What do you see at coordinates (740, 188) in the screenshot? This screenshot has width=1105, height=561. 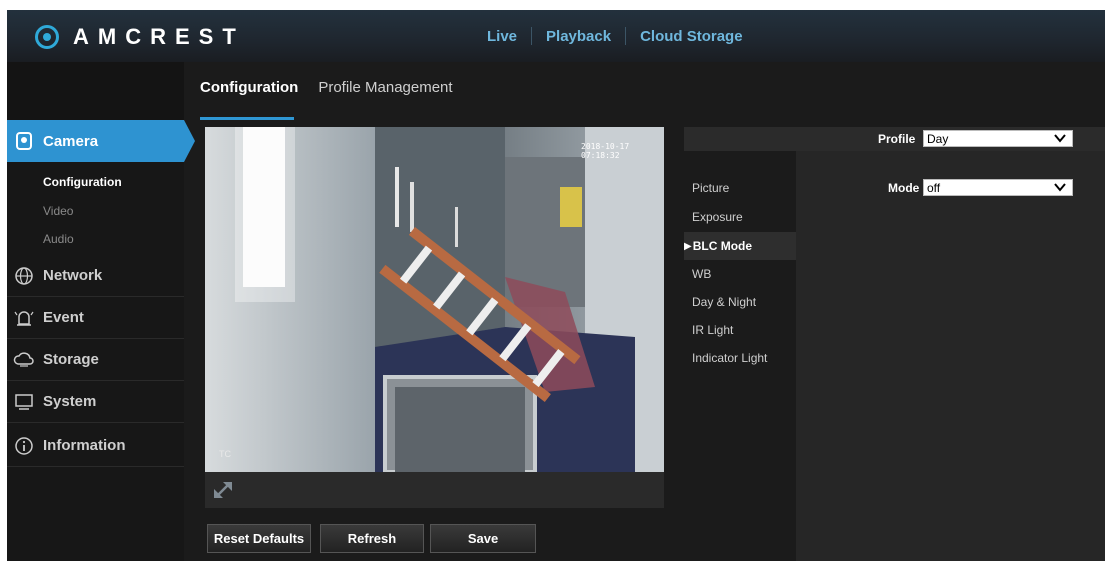 I see `menu-item-picture: Picture` at bounding box center [740, 188].